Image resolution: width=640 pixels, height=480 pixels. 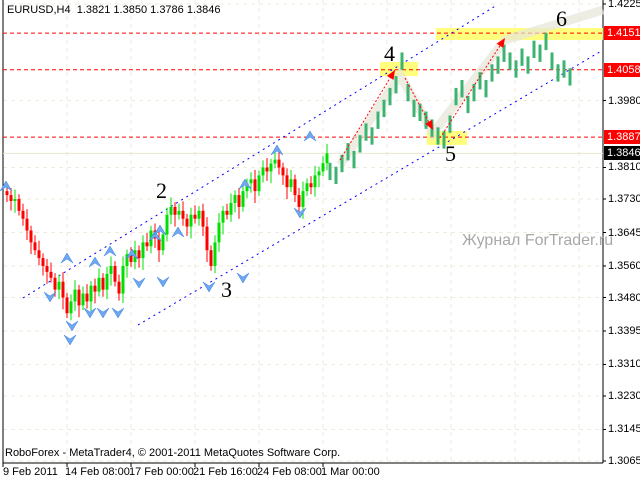 What do you see at coordinates (389, 53) in the screenshot?
I see `wave-label-4: 4` at bounding box center [389, 53].